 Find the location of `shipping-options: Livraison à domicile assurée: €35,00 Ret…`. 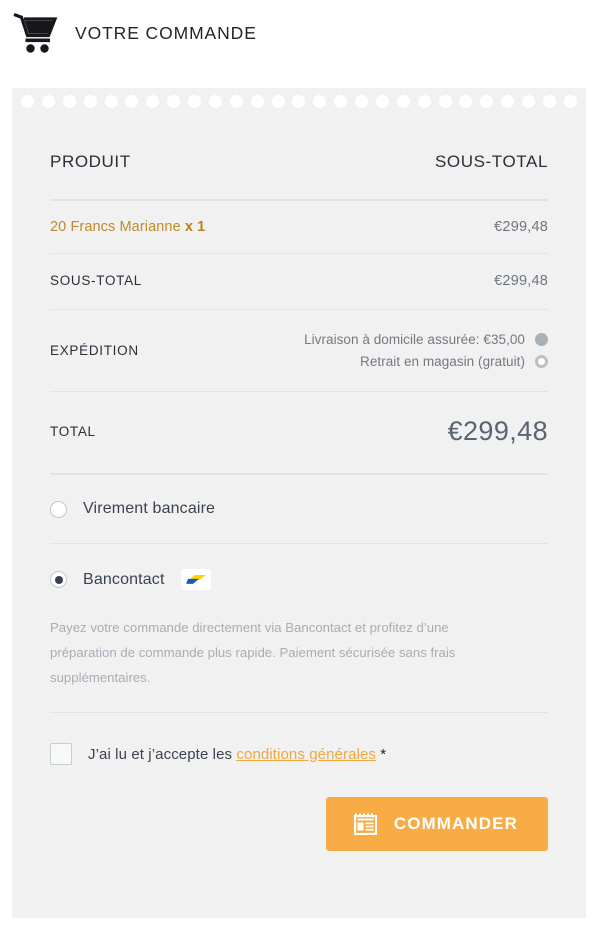

shipping-options: Livraison à domicile assurée: €35,00 Ret… is located at coordinates (426, 350).